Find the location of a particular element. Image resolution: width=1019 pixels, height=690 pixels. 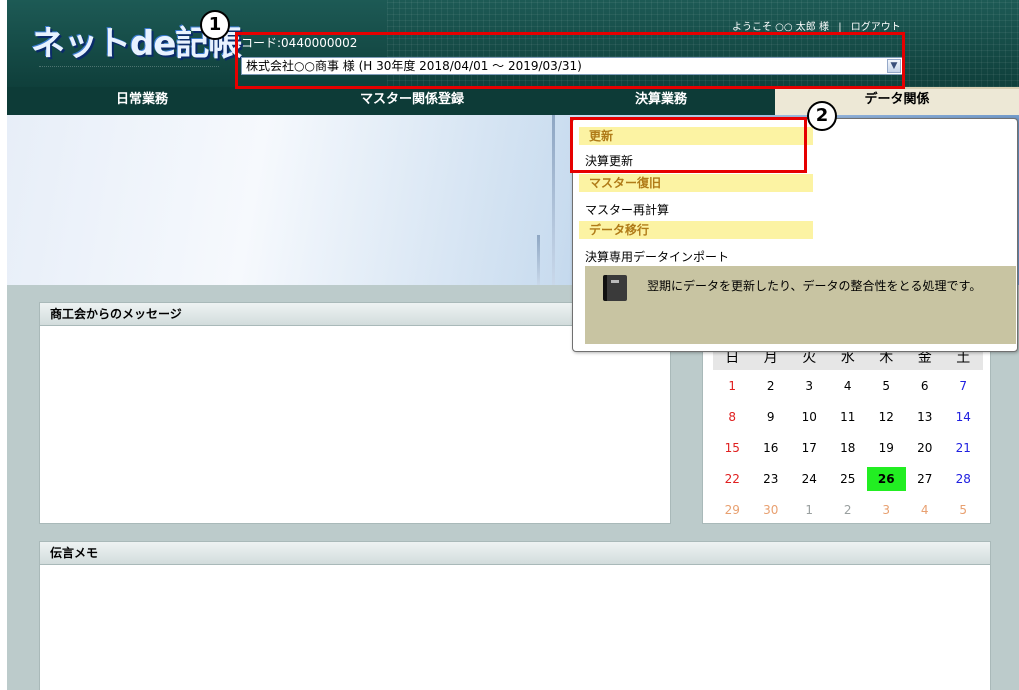

step-badge-1: 1 is located at coordinates (215, 25).